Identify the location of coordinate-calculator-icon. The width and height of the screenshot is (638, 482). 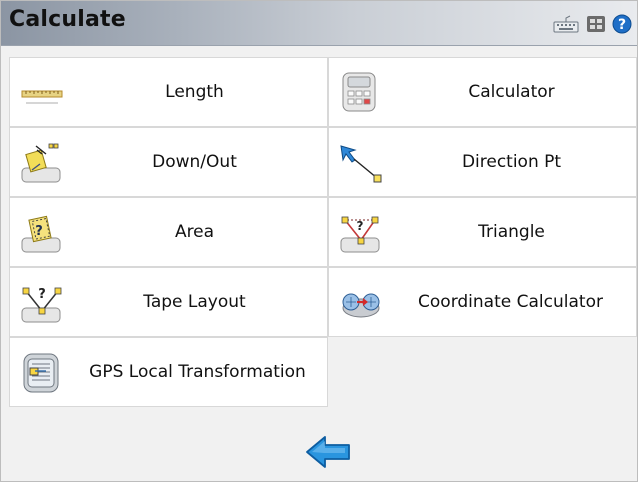
(361, 305).